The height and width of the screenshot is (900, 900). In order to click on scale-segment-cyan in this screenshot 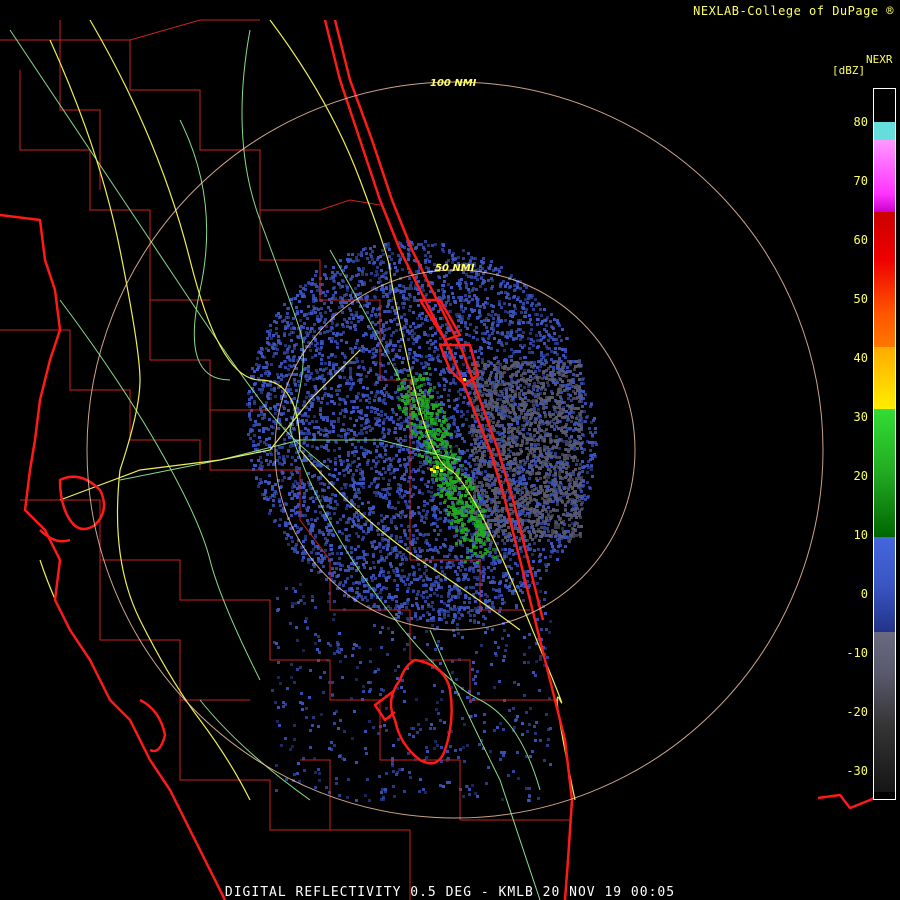, I will do `click(884, 131)`.